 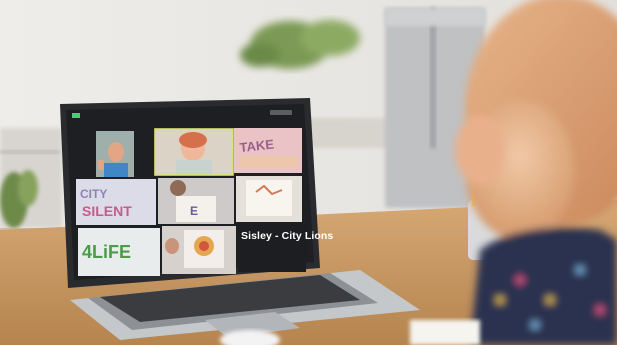 I want to click on svg-text: CITY, so click(x=93, y=194).